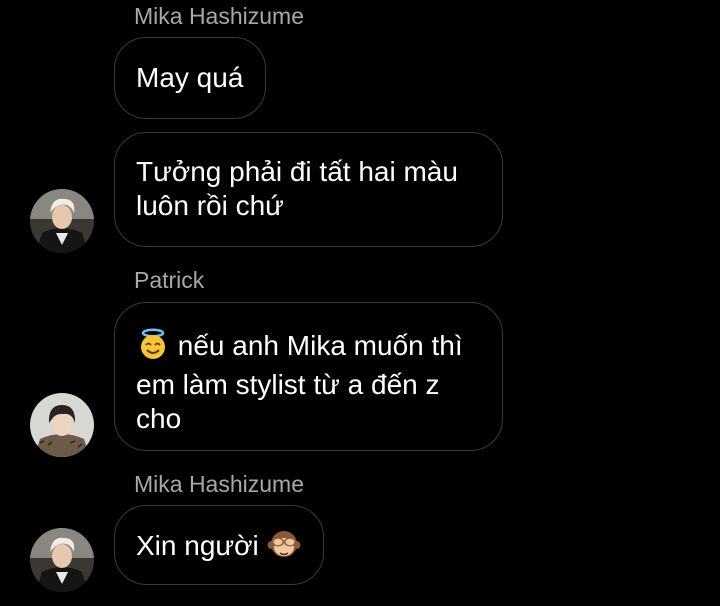 The height and width of the screenshot is (606, 720). What do you see at coordinates (297, 188) in the screenshot?
I see `message-text: Tưởng phải đi tất hai màu luôn rồi chứ` at bounding box center [297, 188].